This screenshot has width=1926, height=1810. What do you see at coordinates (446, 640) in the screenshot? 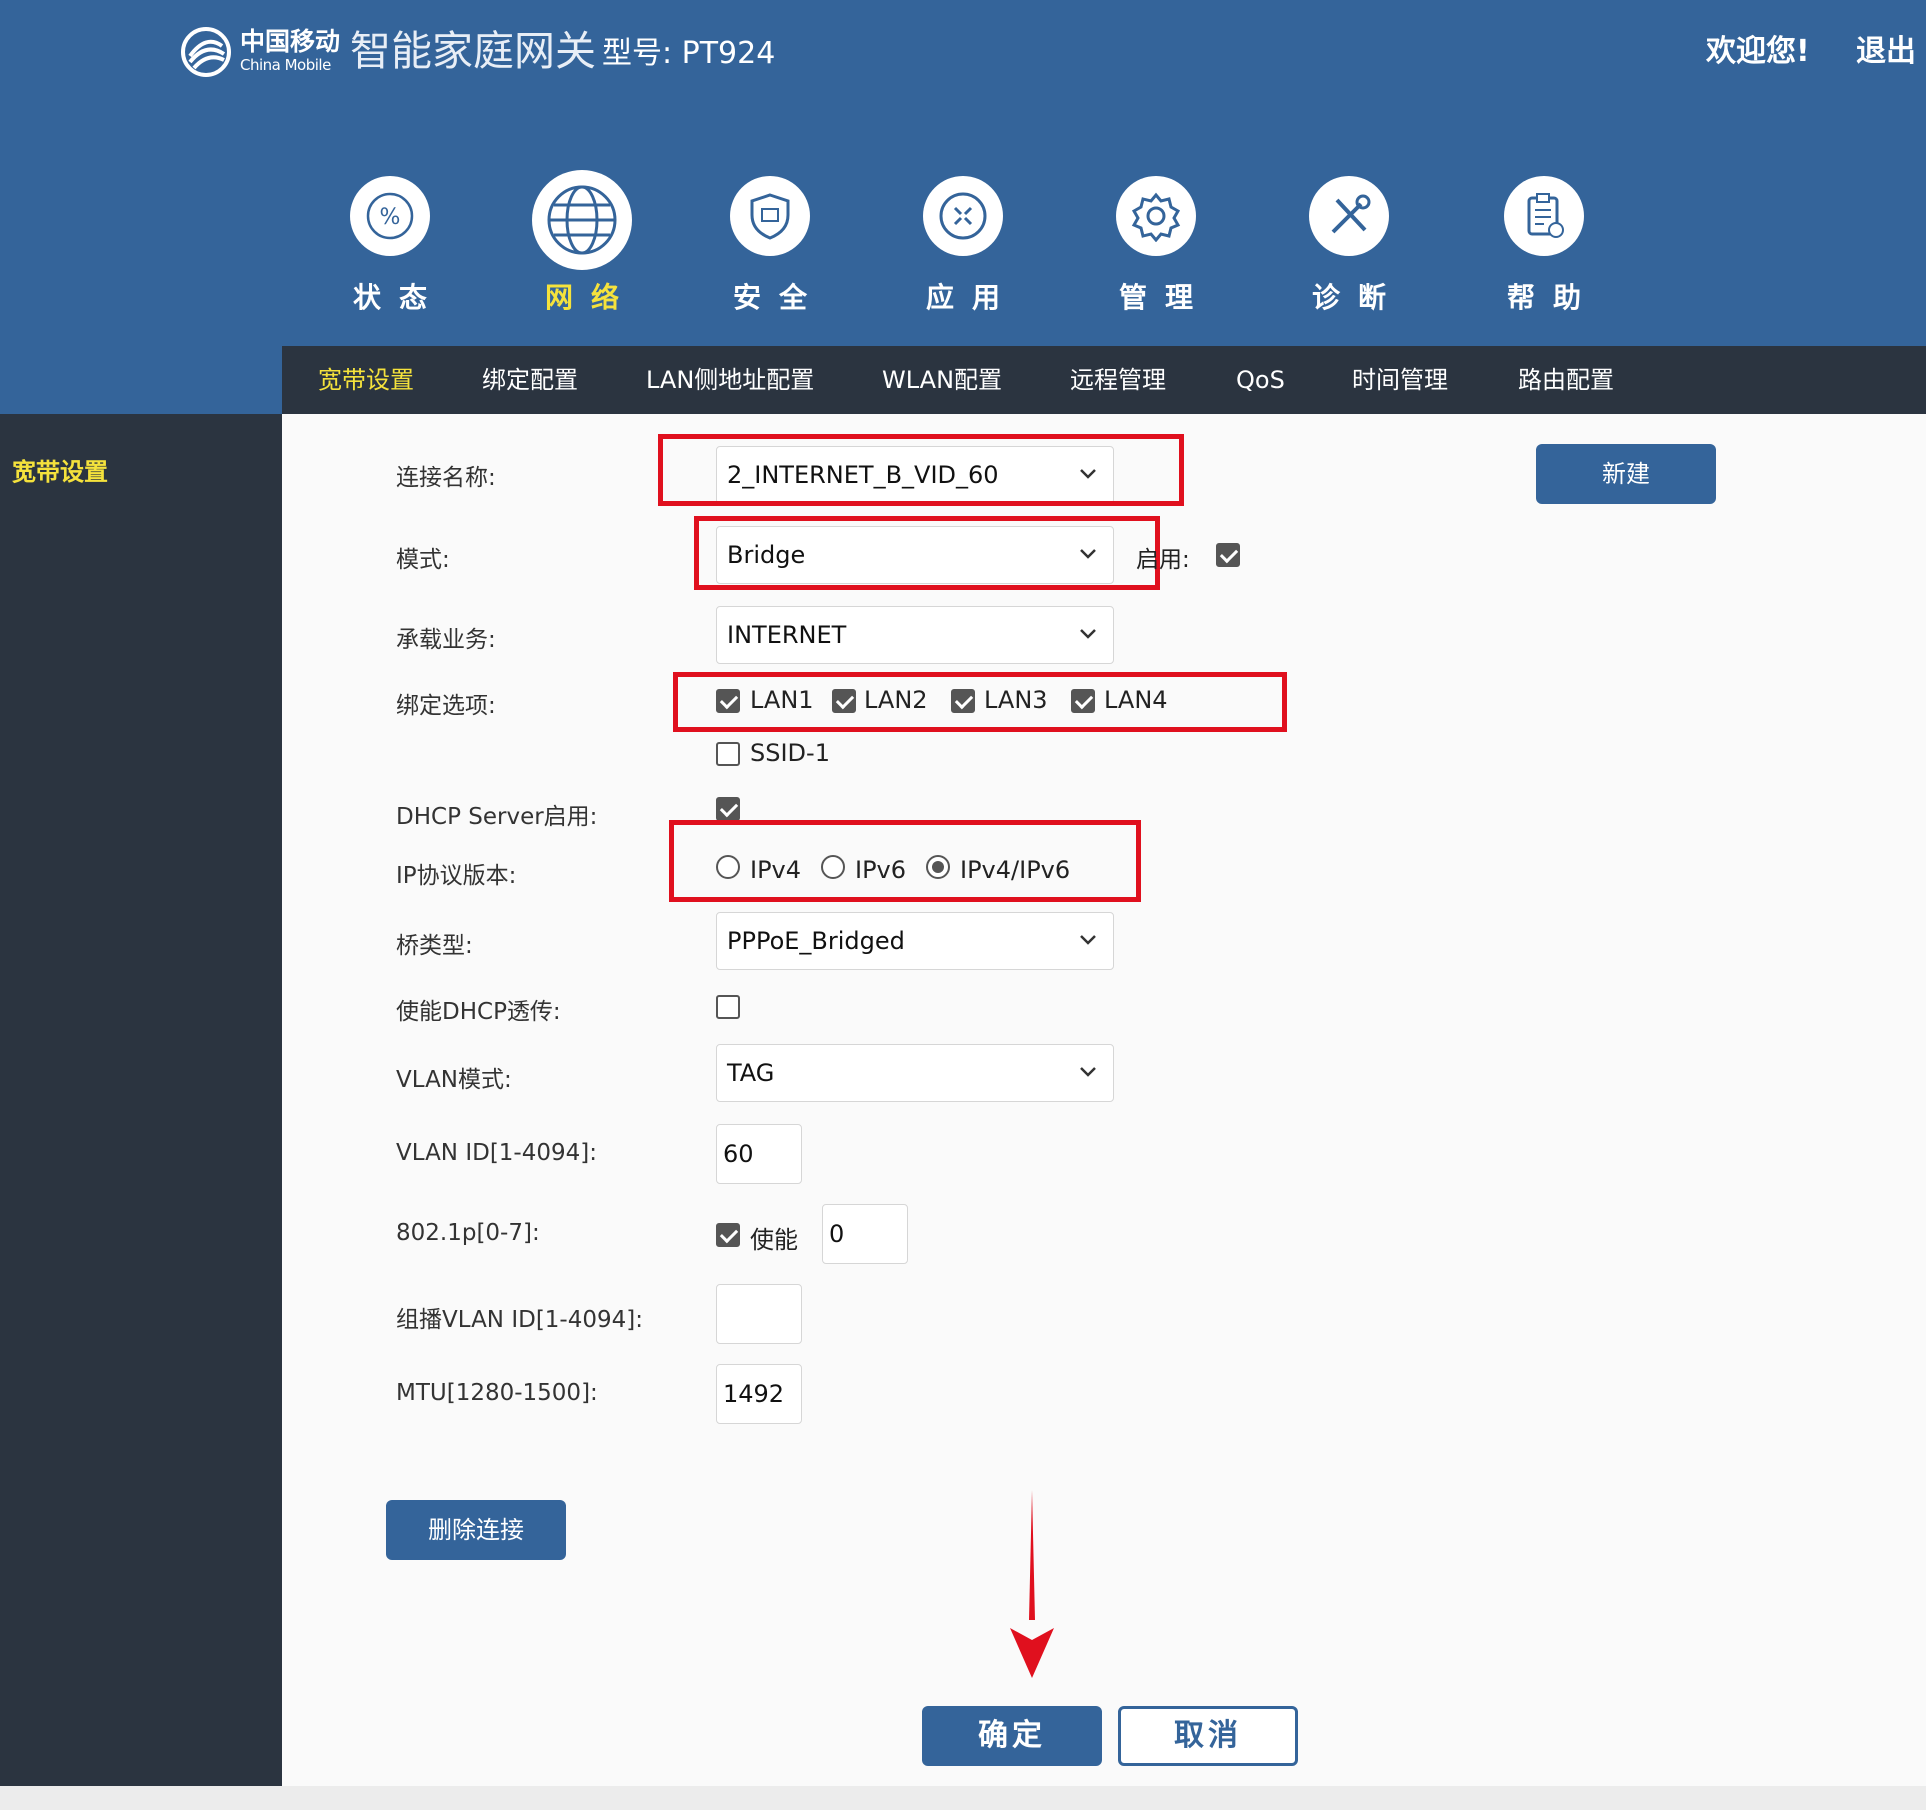
I see `service-label: 承载业务:` at bounding box center [446, 640].